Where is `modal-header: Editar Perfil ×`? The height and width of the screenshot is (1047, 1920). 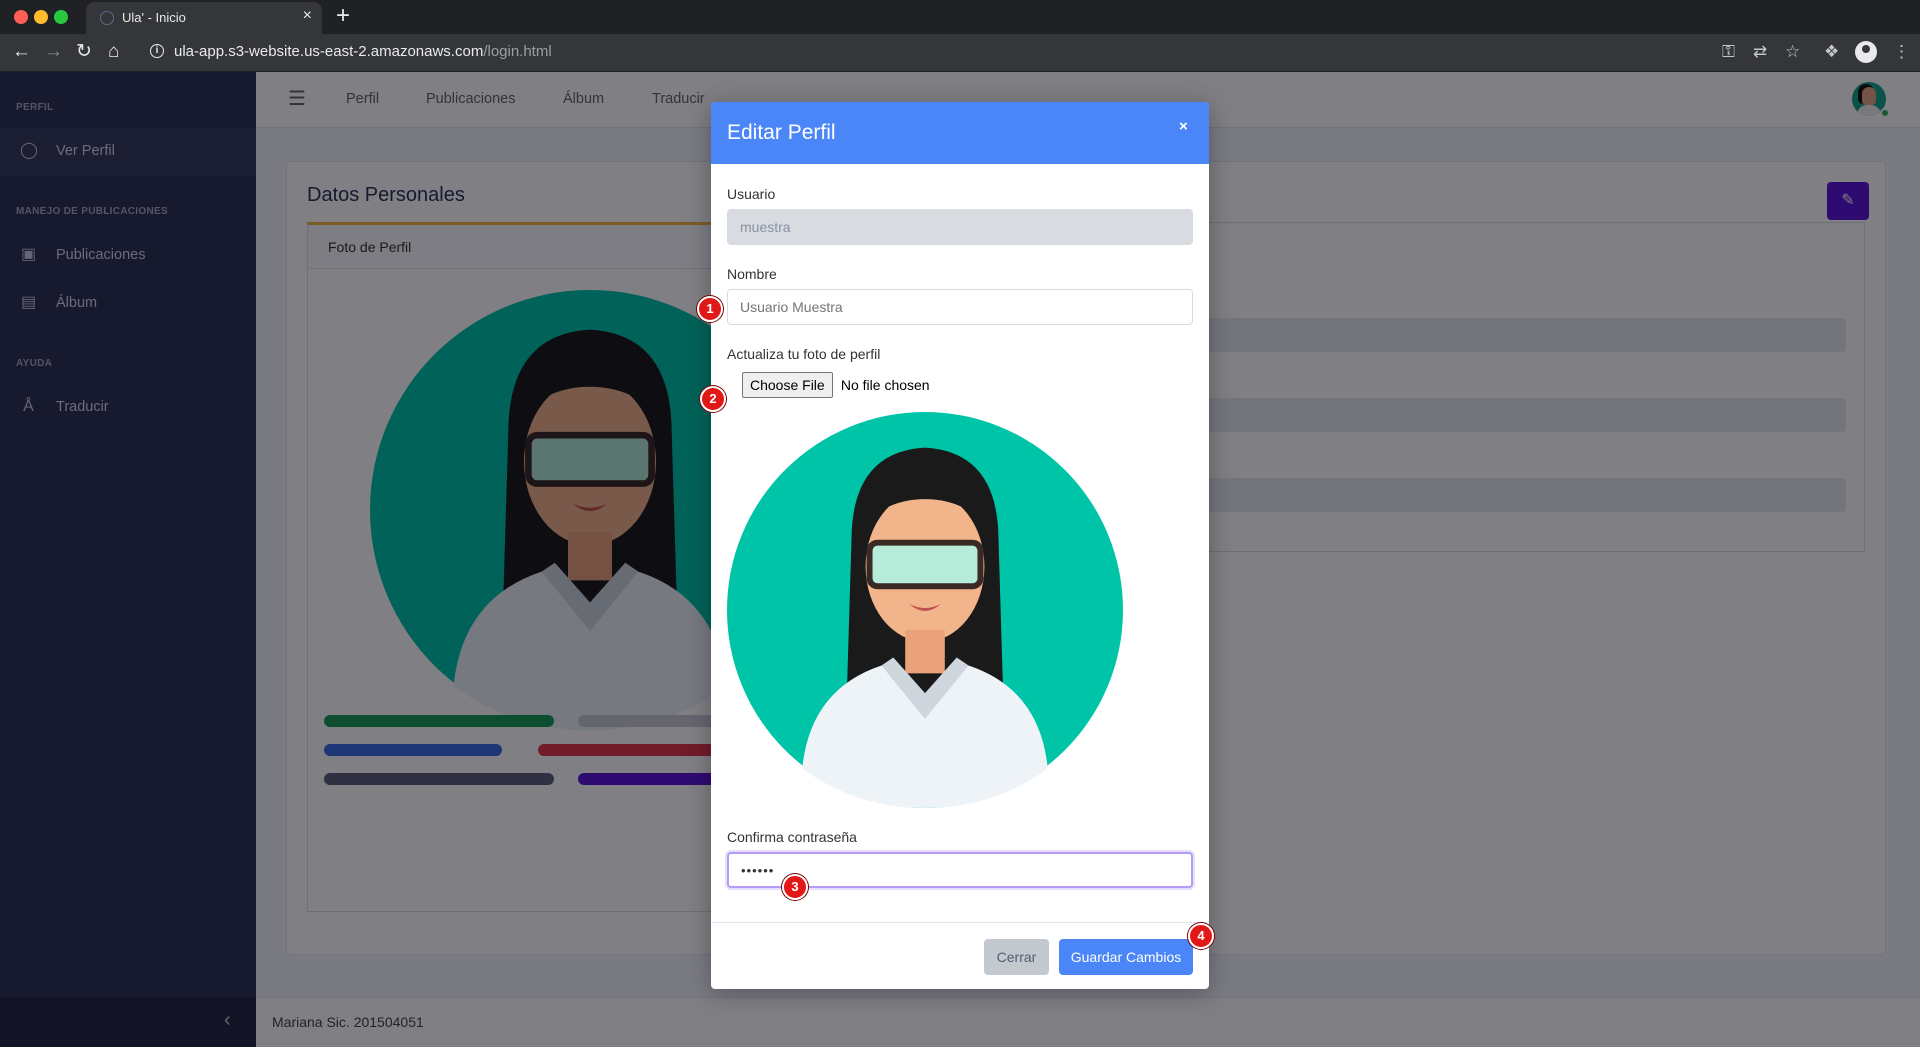 modal-header: Editar Perfil × is located at coordinates (960, 133).